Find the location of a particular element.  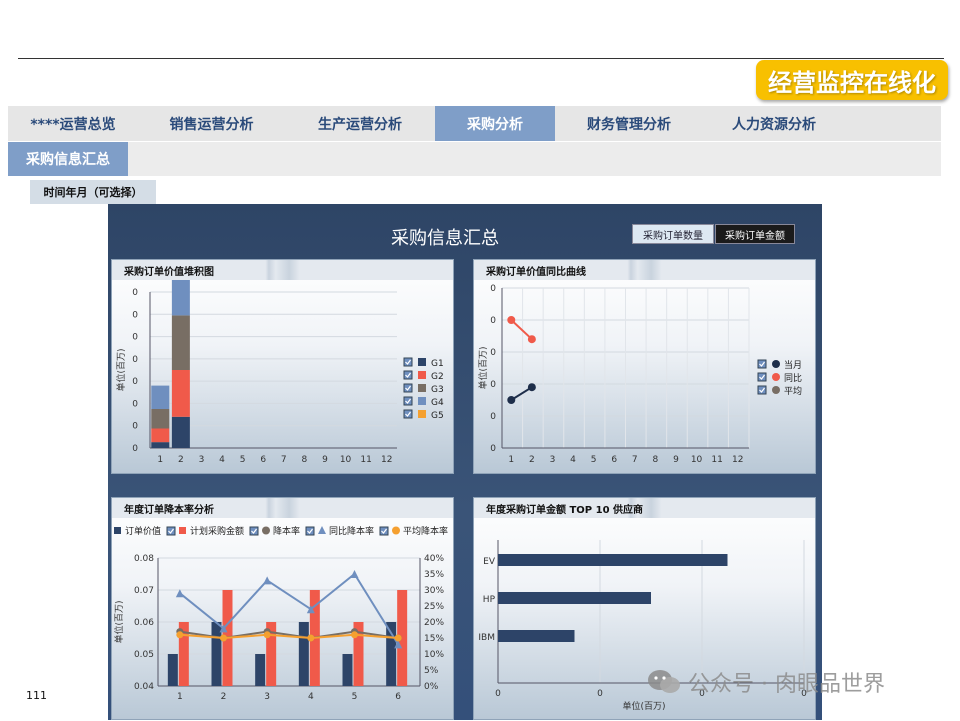

x-tick-label: 10 is located at coordinates (346, 460).